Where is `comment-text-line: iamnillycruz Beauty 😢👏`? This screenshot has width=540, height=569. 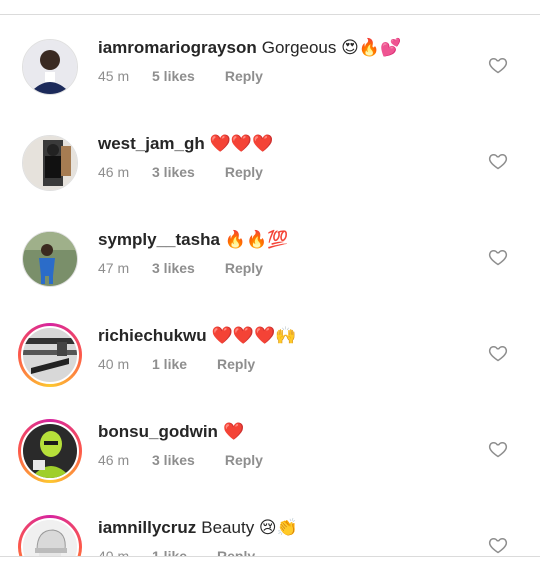 comment-text-line: iamnillycruz Beauty 😢👏 is located at coordinates (198, 528).